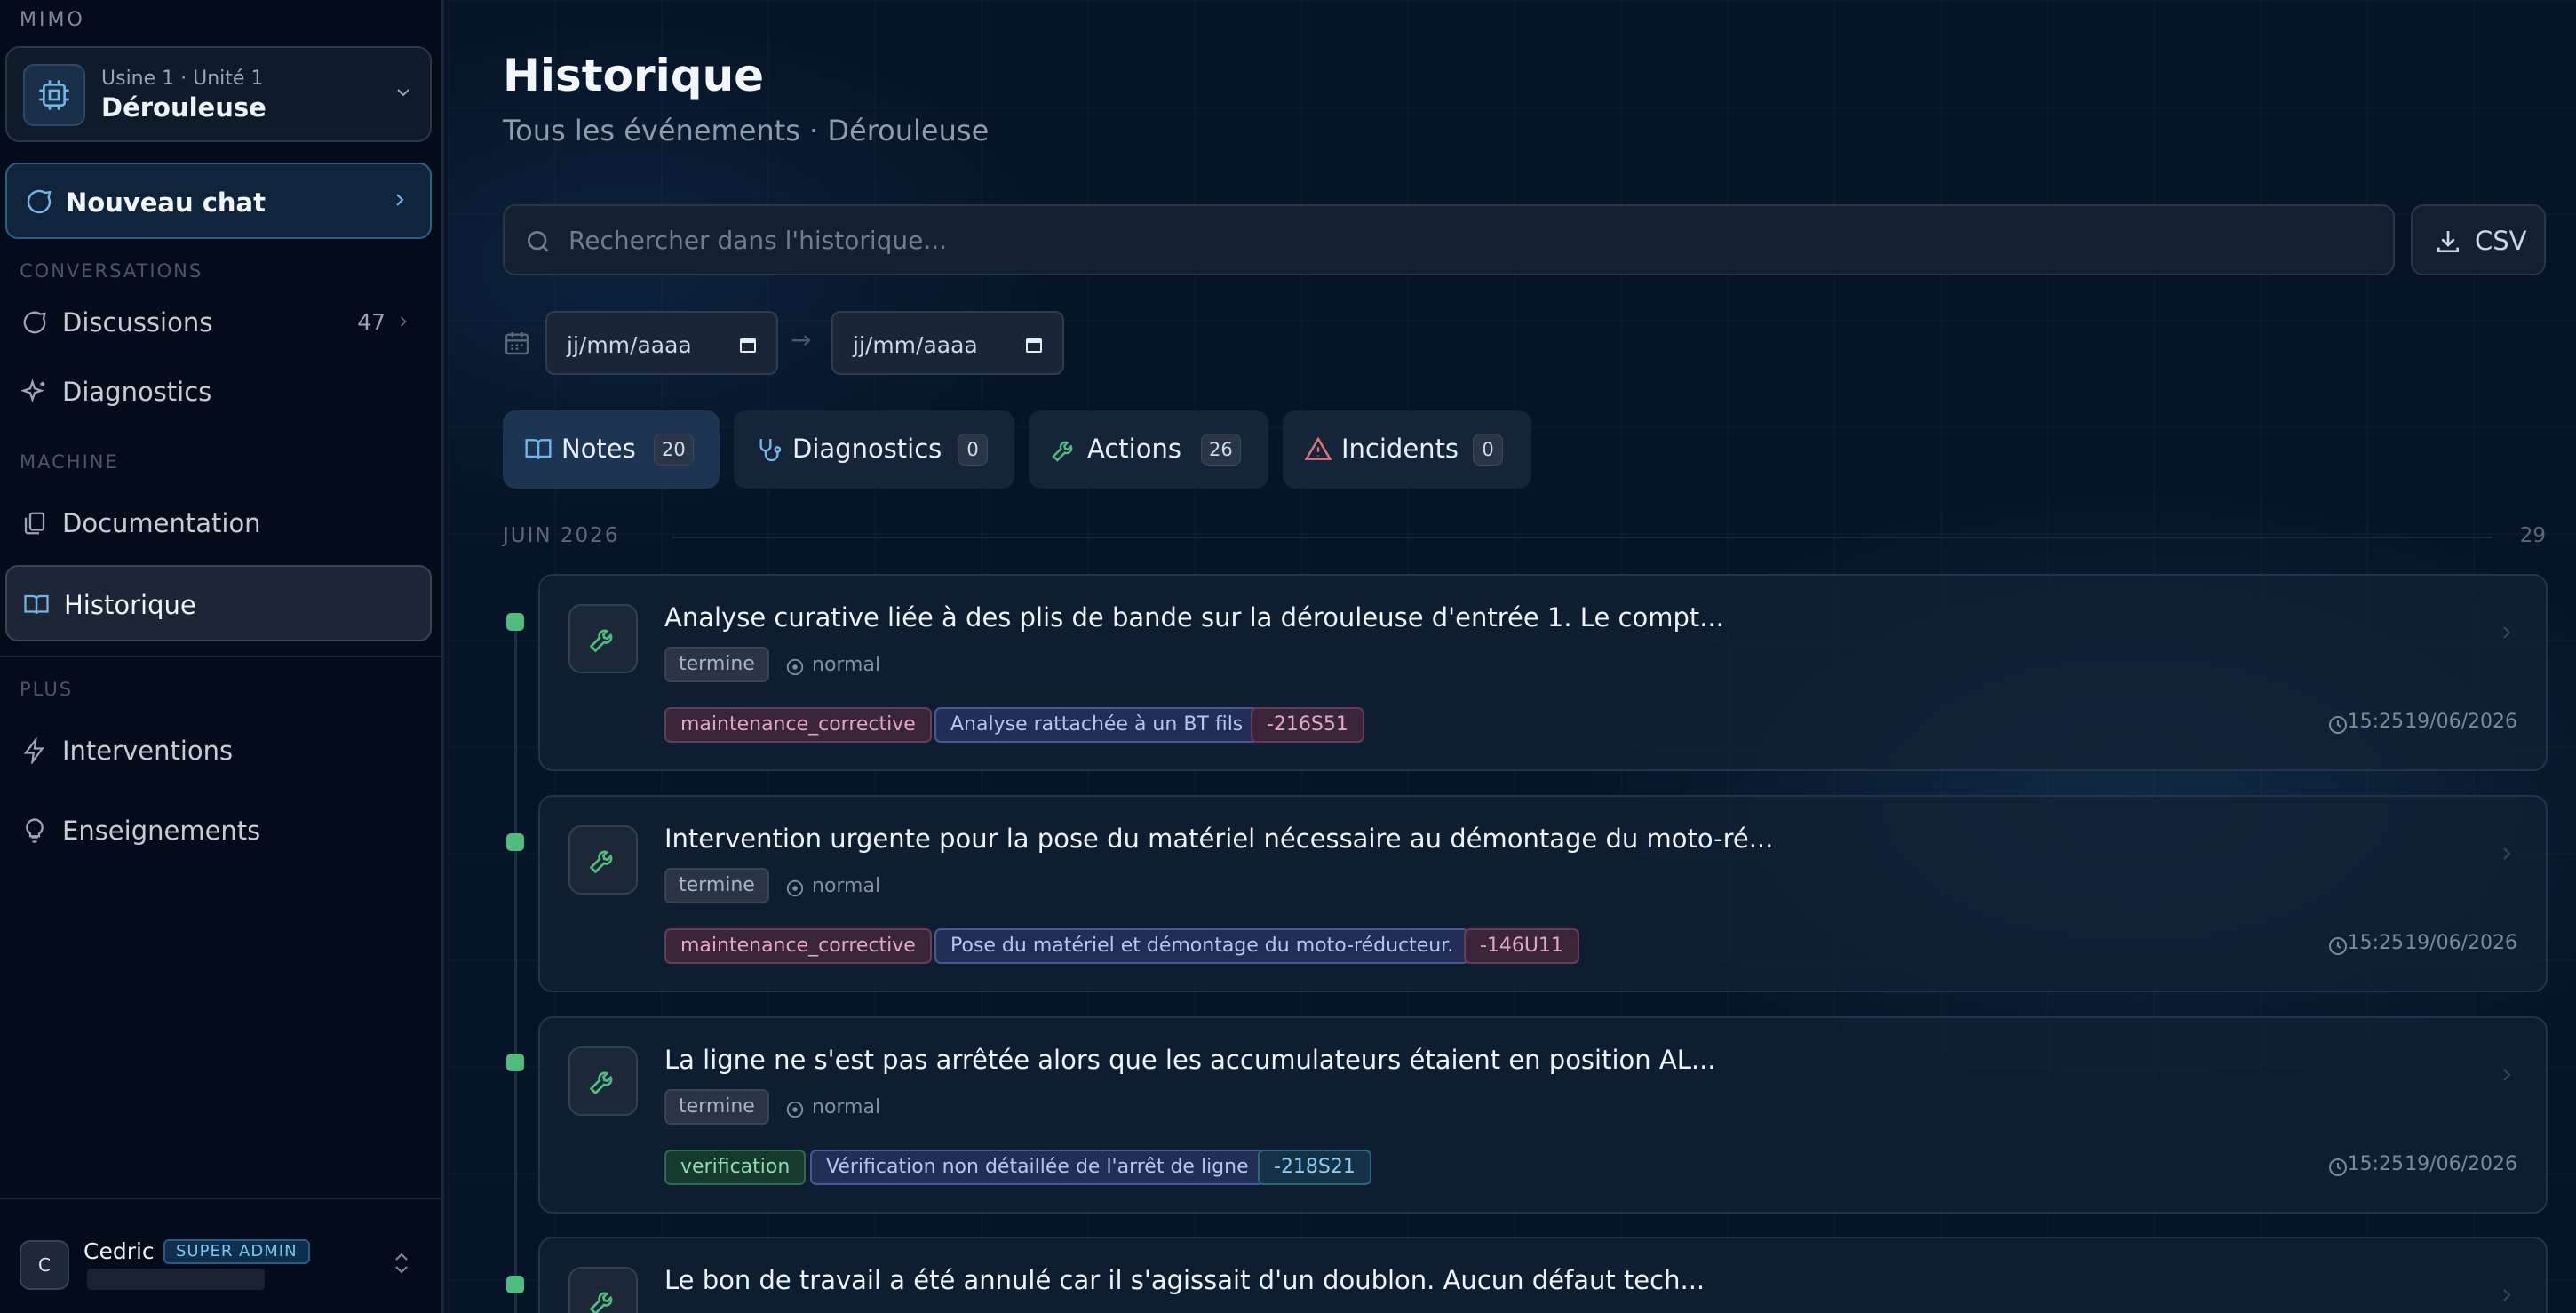 The width and height of the screenshot is (2576, 1313). I want to click on search-icon, so click(538, 243).